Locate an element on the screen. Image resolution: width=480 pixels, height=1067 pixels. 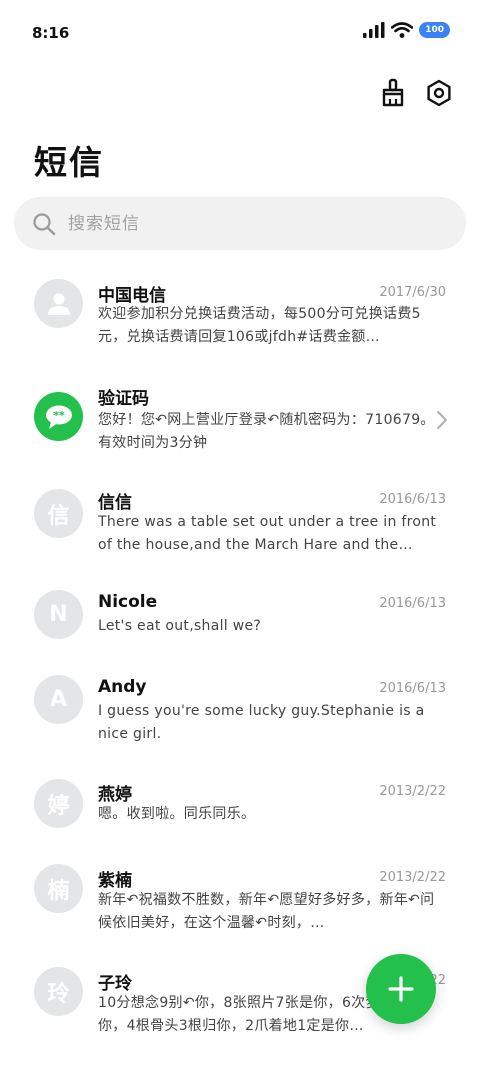
message-preview: Let's eat out,shall we? is located at coordinates (180, 626).